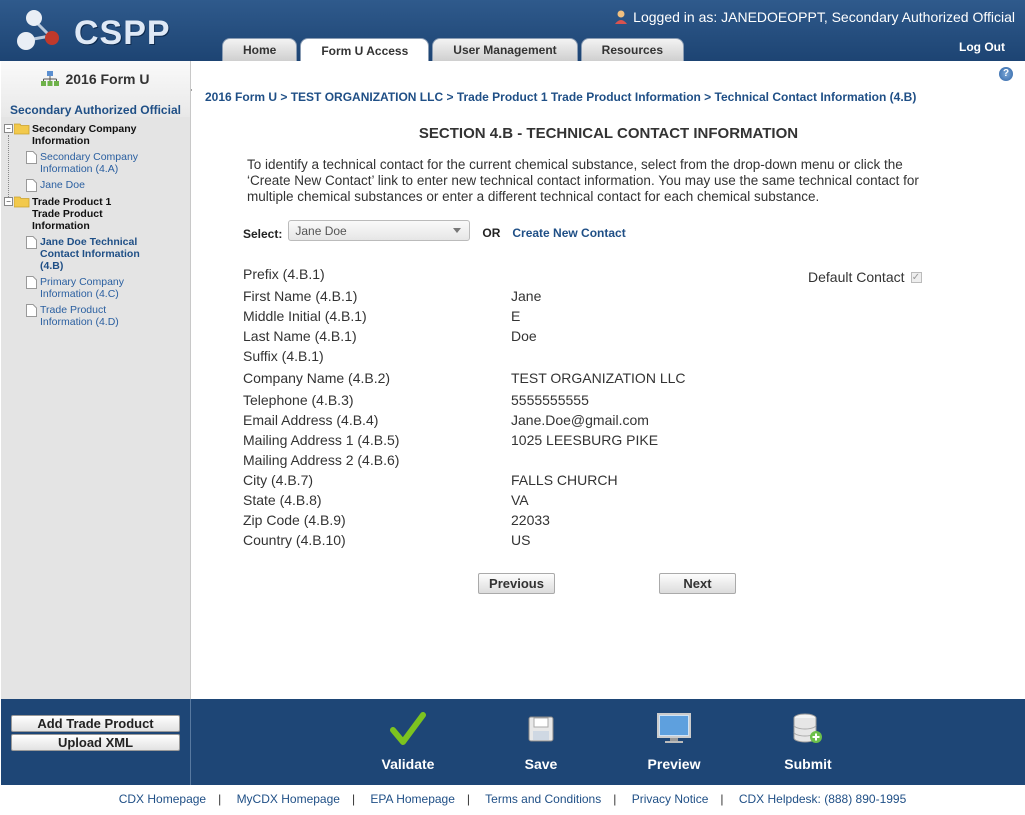  I want to click on select-label: Select:, so click(263, 233).